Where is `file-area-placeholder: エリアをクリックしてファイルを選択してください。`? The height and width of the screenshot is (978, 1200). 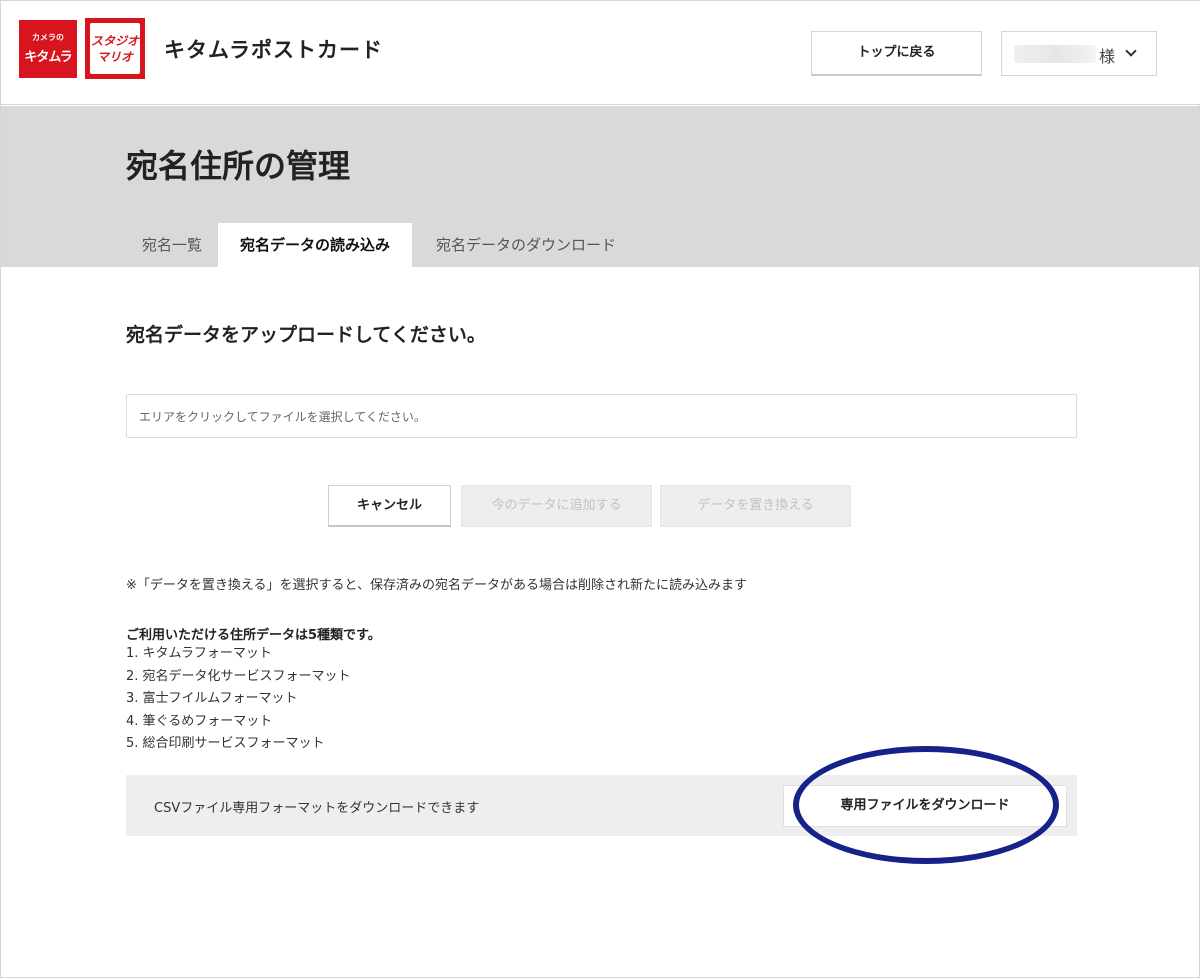 file-area-placeholder: エリアをクリックしてファイルを選択してください。 is located at coordinates (282, 417).